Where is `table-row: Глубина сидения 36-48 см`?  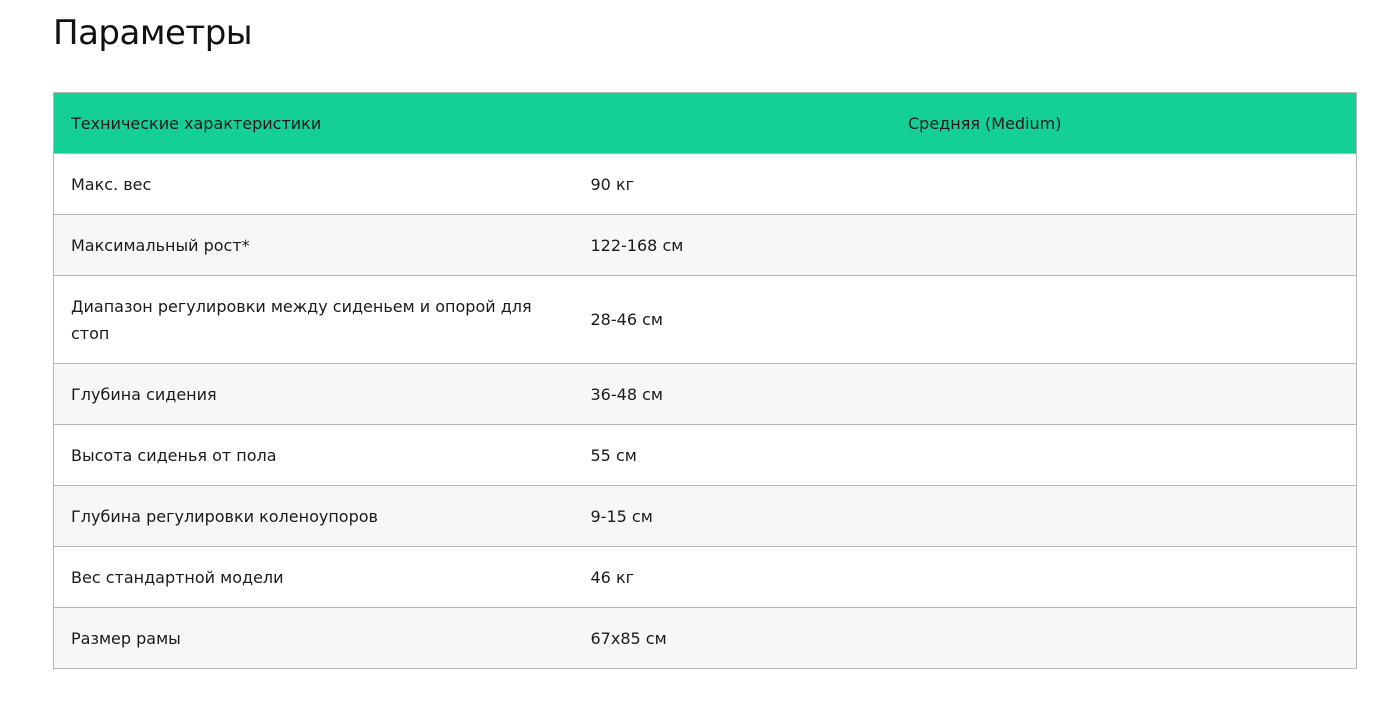
table-row: Глубина сидения 36-48 см is located at coordinates (705, 394).